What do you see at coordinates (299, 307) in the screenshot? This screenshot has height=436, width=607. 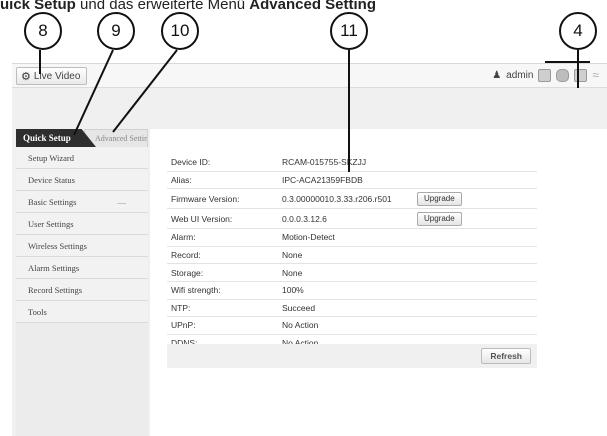 I see `row-value: Succeed` at bounding box center [299, 307].